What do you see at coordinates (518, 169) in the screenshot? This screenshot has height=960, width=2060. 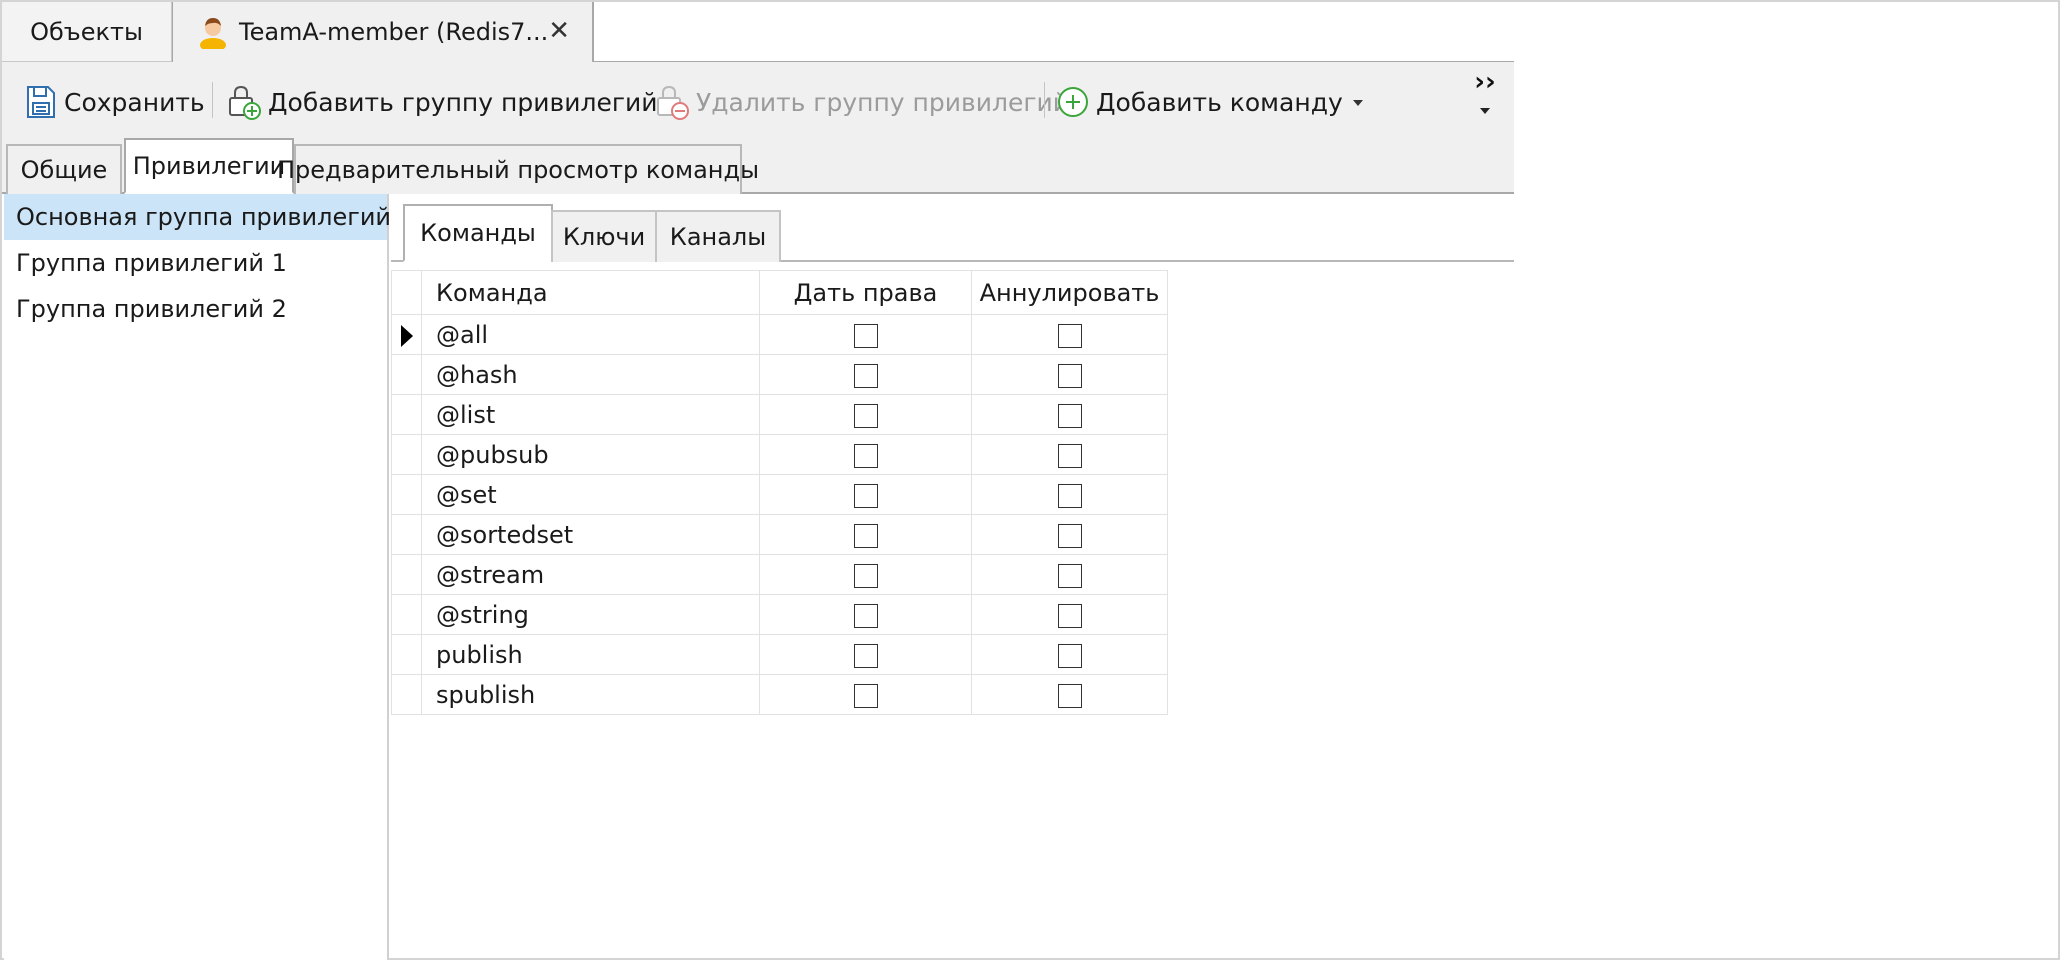 I see `tab-command-preview: Предварительный просмотр команды` at bounding box center [518, 169].